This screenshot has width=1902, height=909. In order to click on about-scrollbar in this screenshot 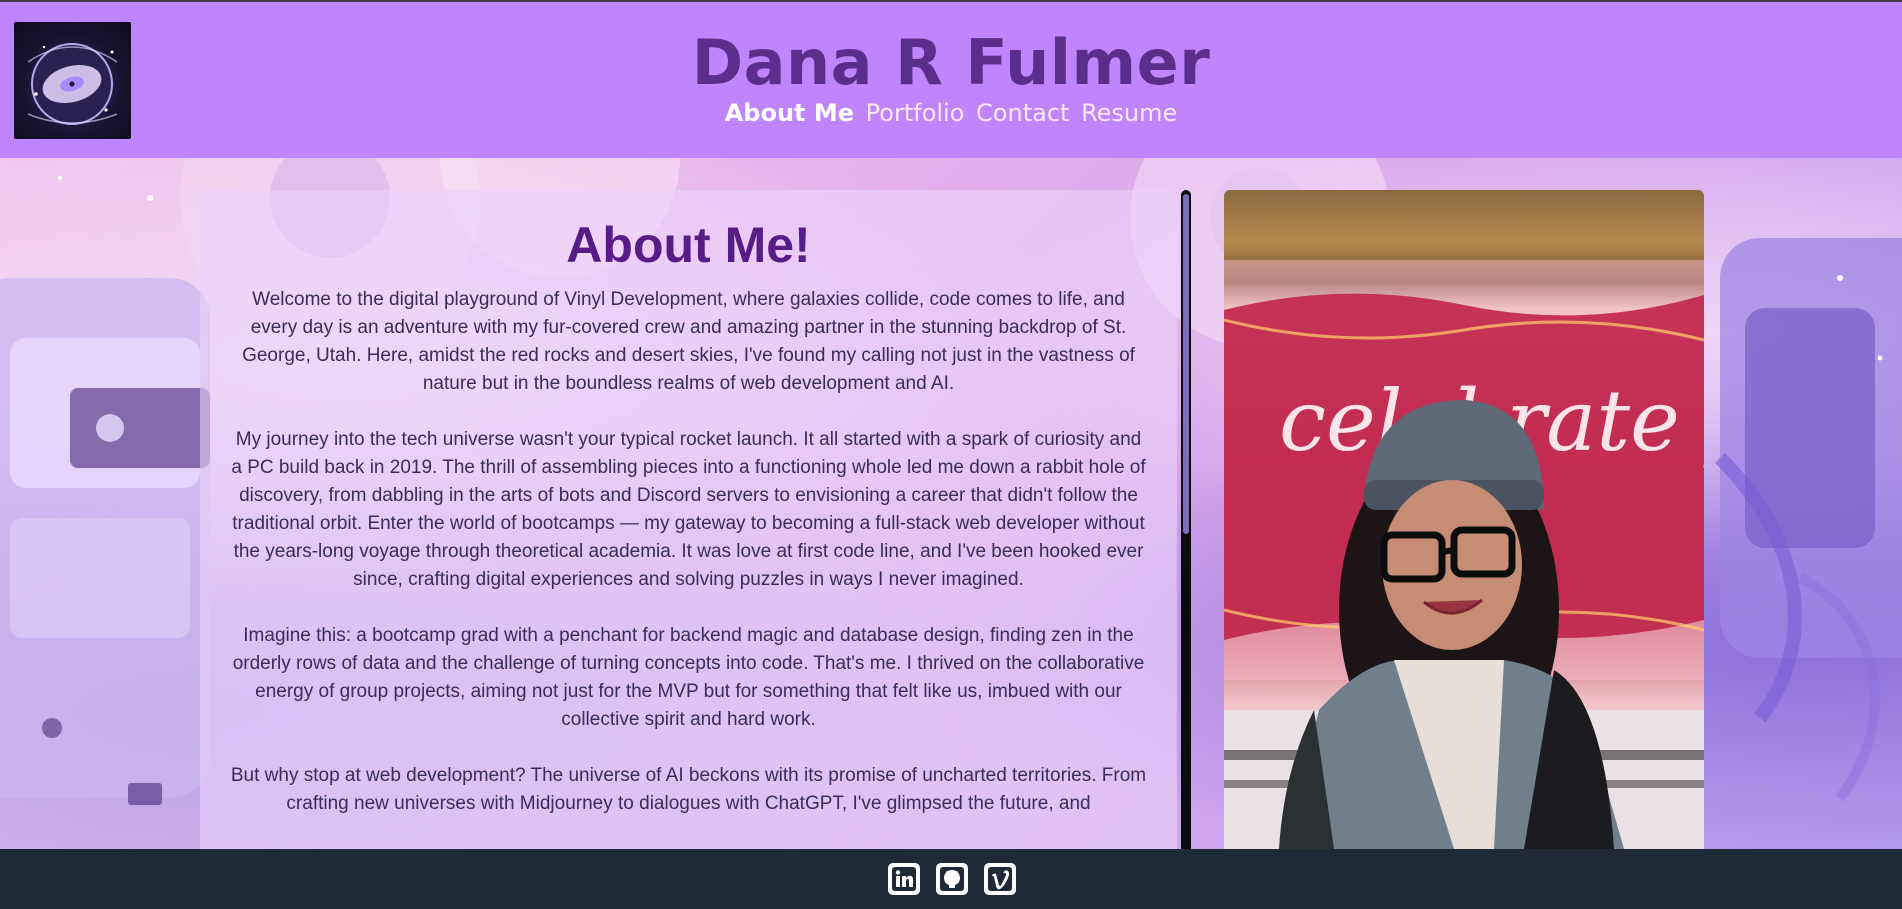, I will do `click(1186, 519)`.